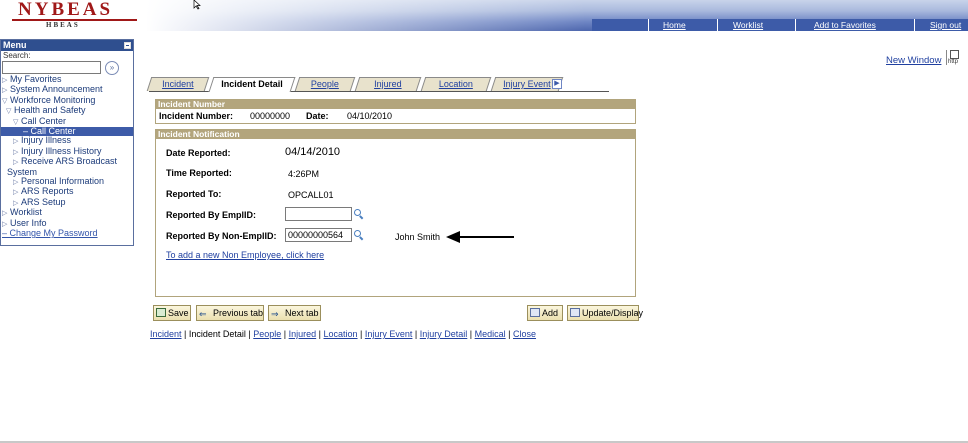 The image size is (968, 443). Describe the element at coordinates (66, 10) in the screenshot. I see `logo-main-text: NYBEAS` at that location.